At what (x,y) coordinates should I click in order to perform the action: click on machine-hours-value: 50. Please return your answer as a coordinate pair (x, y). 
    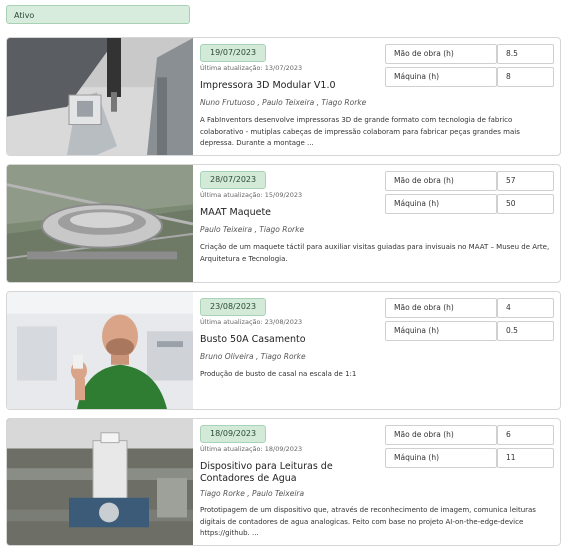
    Looking at the image, I should click on (525, 204).